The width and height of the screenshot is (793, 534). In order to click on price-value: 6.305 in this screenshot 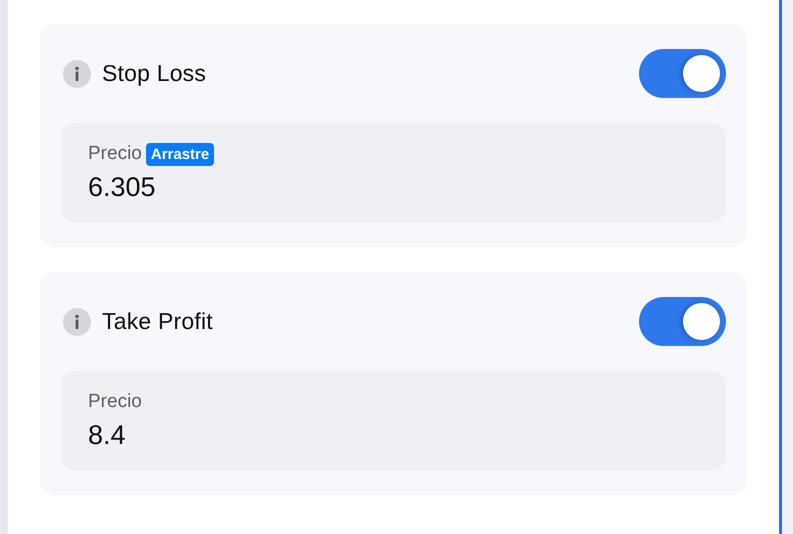, I will do `click(122, 187)`.